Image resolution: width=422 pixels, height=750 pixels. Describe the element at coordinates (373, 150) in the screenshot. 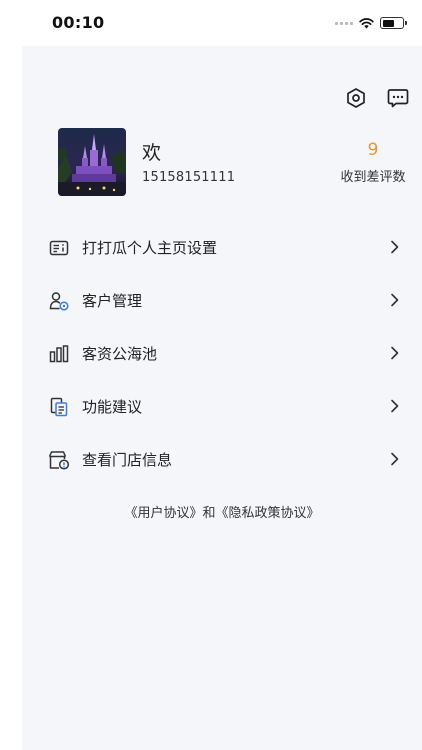

I see `bad-review-count: 9` at that location.